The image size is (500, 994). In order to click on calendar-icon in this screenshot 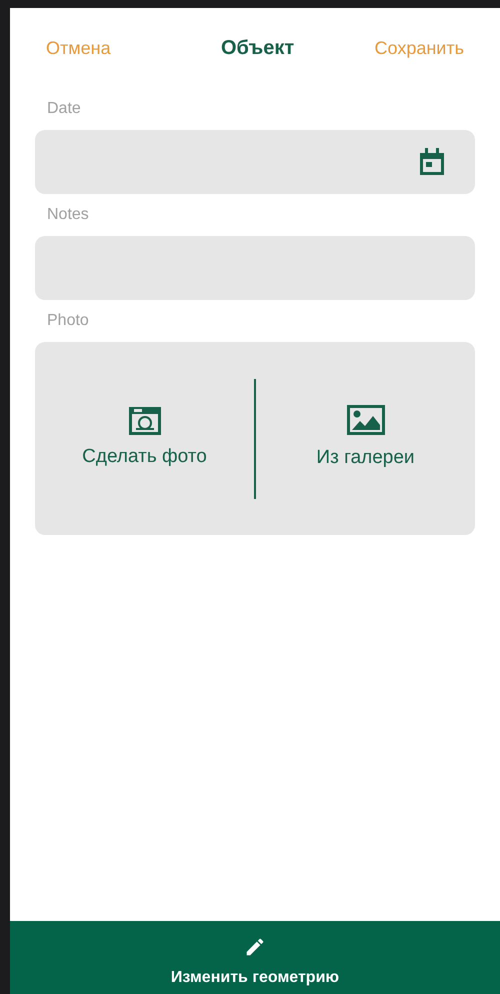, I will do `click(432, 162)`.